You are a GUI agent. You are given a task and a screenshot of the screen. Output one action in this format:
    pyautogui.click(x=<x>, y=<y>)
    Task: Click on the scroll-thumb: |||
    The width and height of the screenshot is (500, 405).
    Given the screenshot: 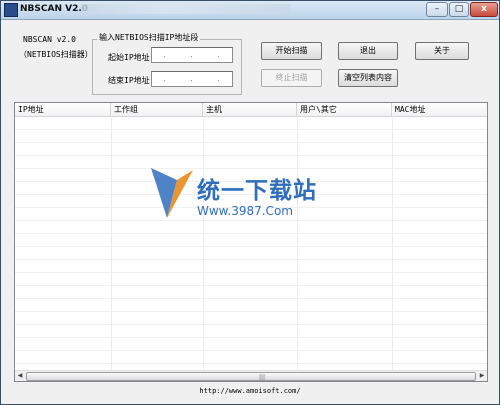 What is the action you would take?
    pyautogui.click(x=251, y=376)
    